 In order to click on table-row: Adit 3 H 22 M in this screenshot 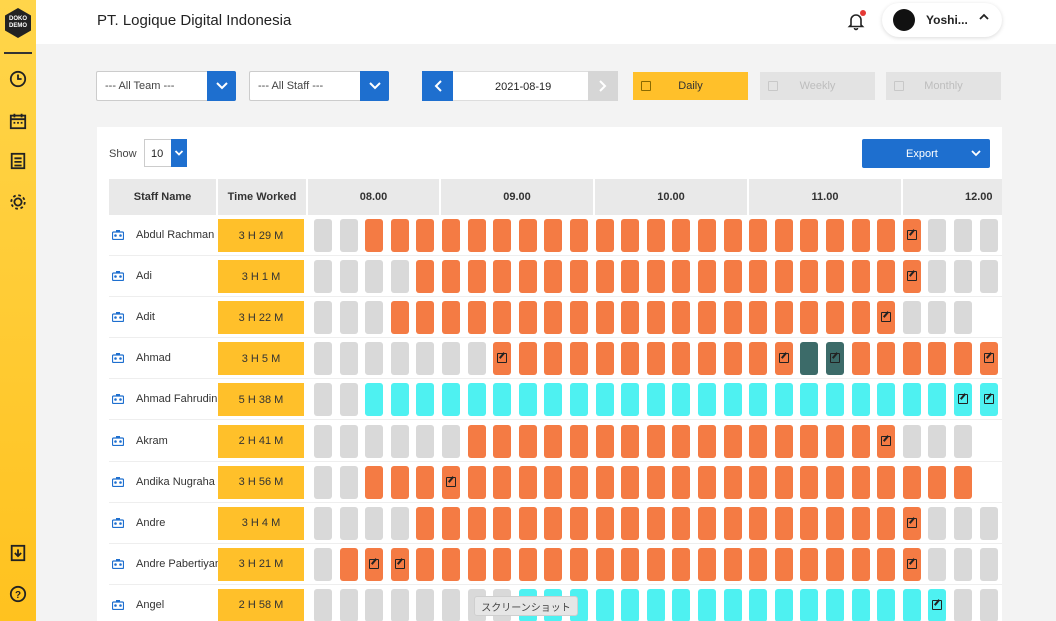, I will do `click(555, 318)`.